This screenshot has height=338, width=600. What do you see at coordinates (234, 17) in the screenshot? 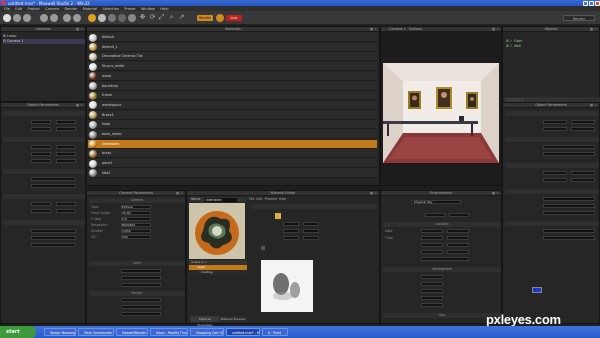
I see `stop-render-button: Live` at bounding box center [234, 17].